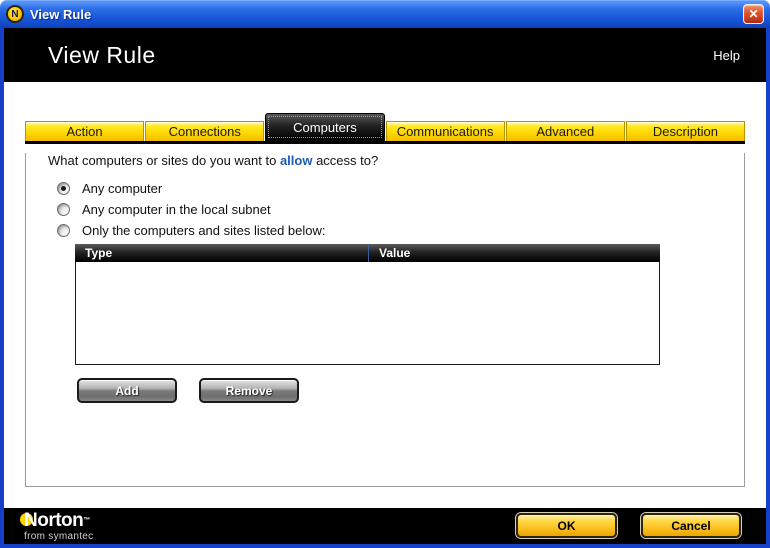  What do you see at coordinates (566, 525) in the screenshot?
I see `ok-button: OK` at bounding box center [566, 525].